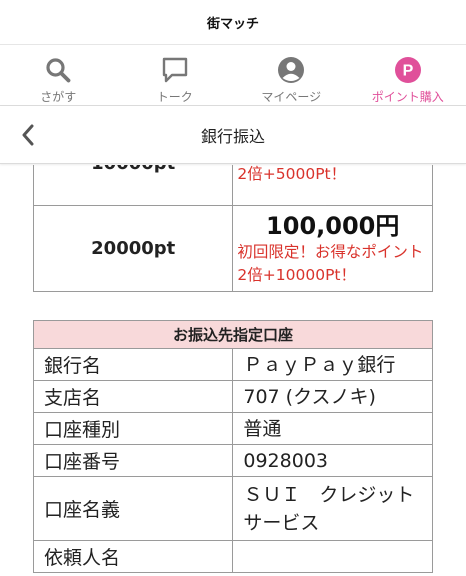 The width and height of the screenshot is (466, 576). What do you see at coordinates (332, 556) in the screenshot?
I see `bank-value` at bounding box center [332, 556].